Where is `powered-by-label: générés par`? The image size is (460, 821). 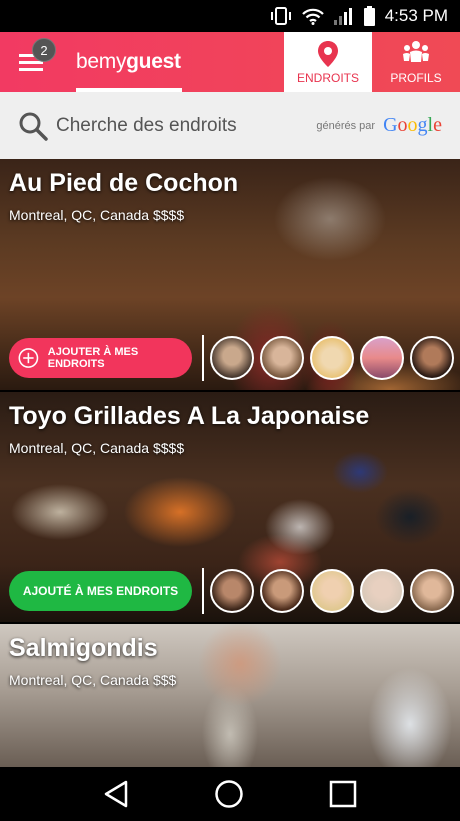 powered-by-label: générés par is located at coordinates (346, 125).